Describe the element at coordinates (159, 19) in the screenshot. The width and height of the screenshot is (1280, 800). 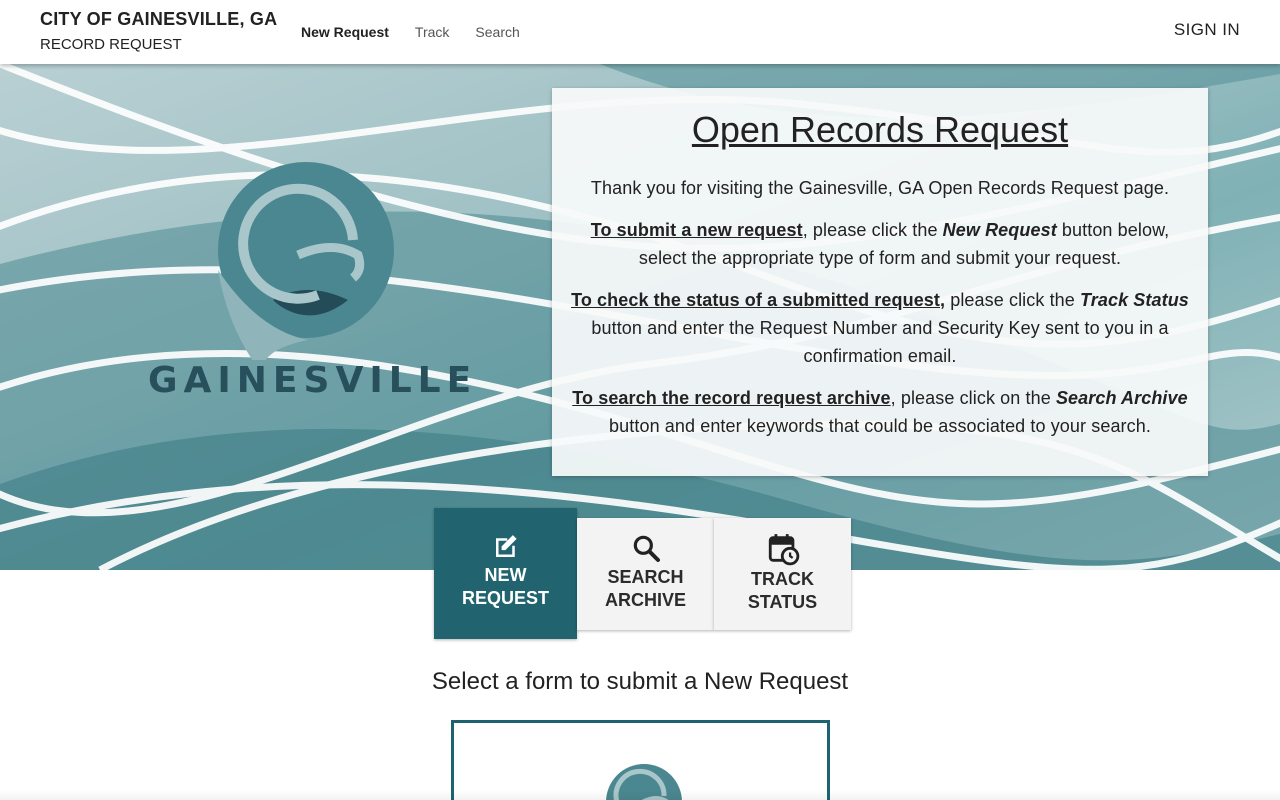
I see `org-name: CITY OF GAINESVILLE, GA` at that location.